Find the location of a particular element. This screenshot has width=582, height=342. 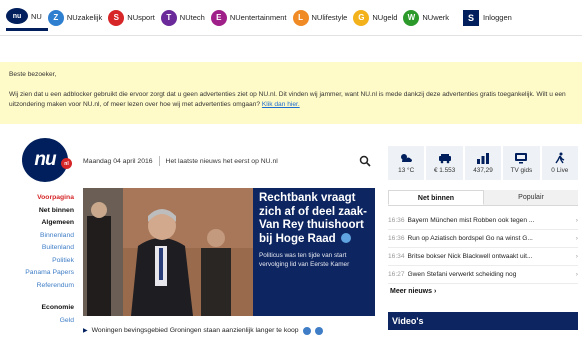

network-label: NUzakelijk is located at coordinates (84, 17).